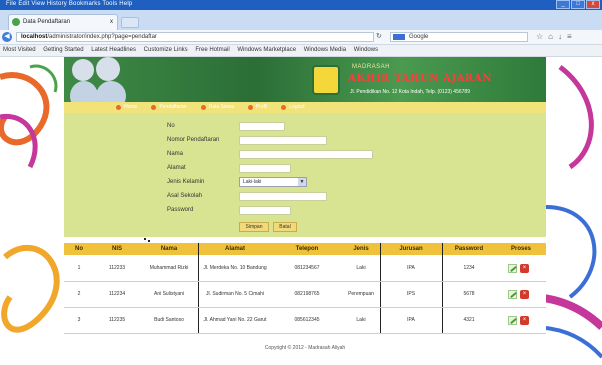 Image resolution: width=602 pixels, height=365 pixels. Describe the element at coordinates (102, 37) in the screenshot. I see `url-path: /administrator/index.php?page=pendaftar` at that location.